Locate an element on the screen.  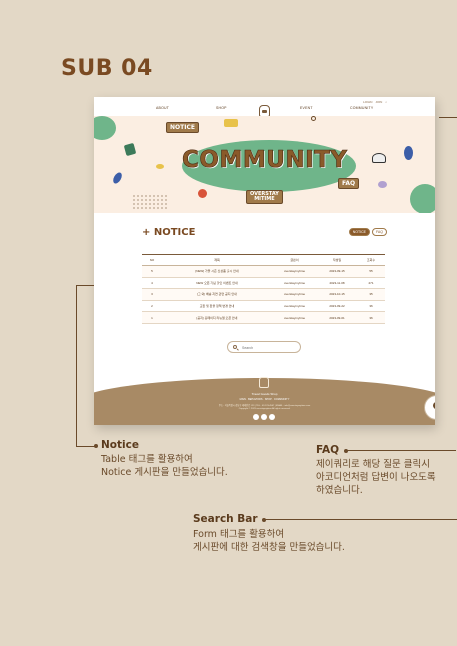
search-icon is located at coordinates (235, 347).